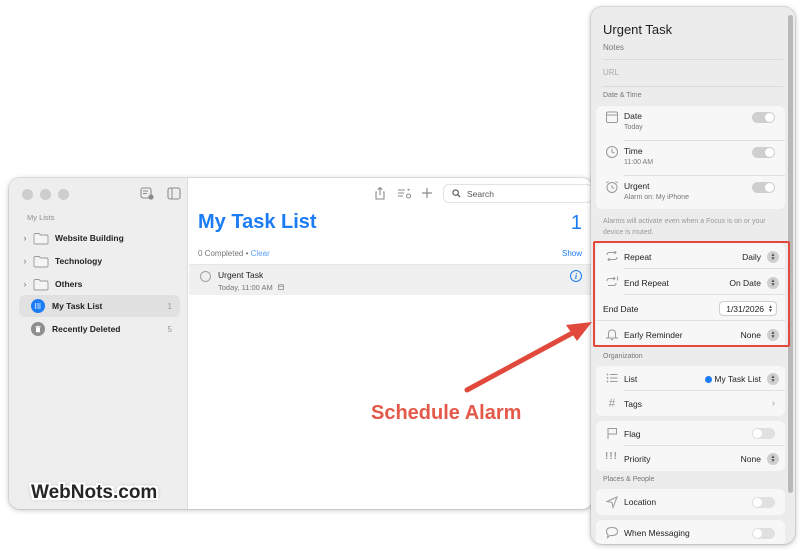 This screenshot has height=551, width=807. I want to click on sidebar-item-my-task-list: My Task List 1, so click(99, 306).